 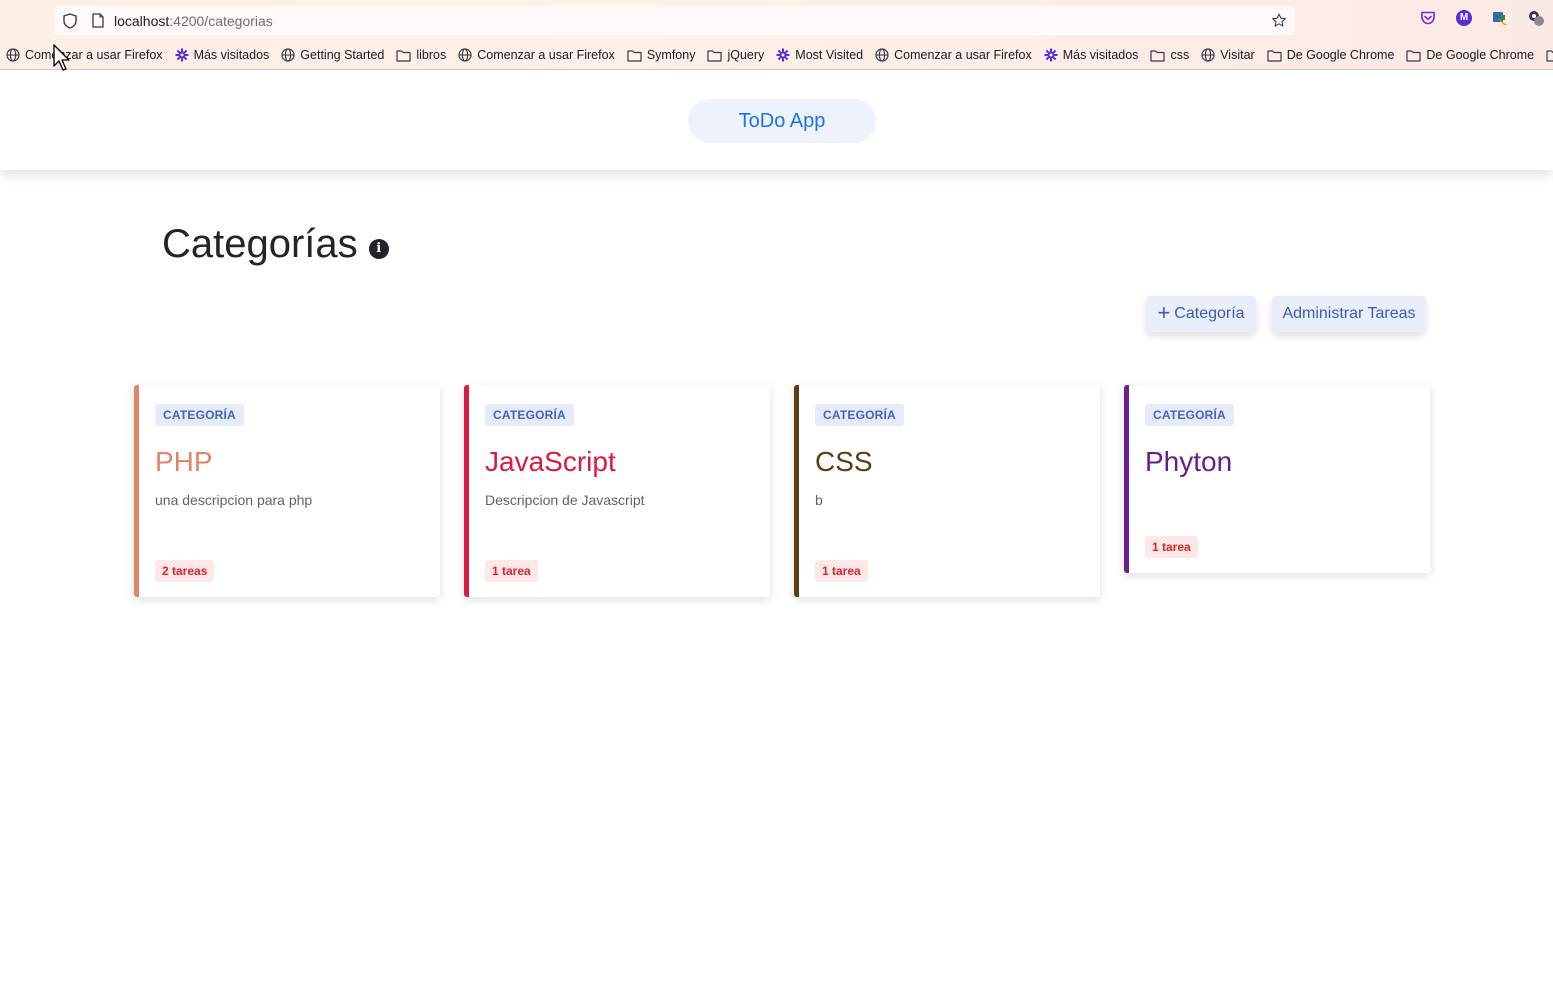 What do you see at coordinates (1237, 55) in the screenshot?
I see `bookmark-label: Visitar` at bounding box center [1237, 55].